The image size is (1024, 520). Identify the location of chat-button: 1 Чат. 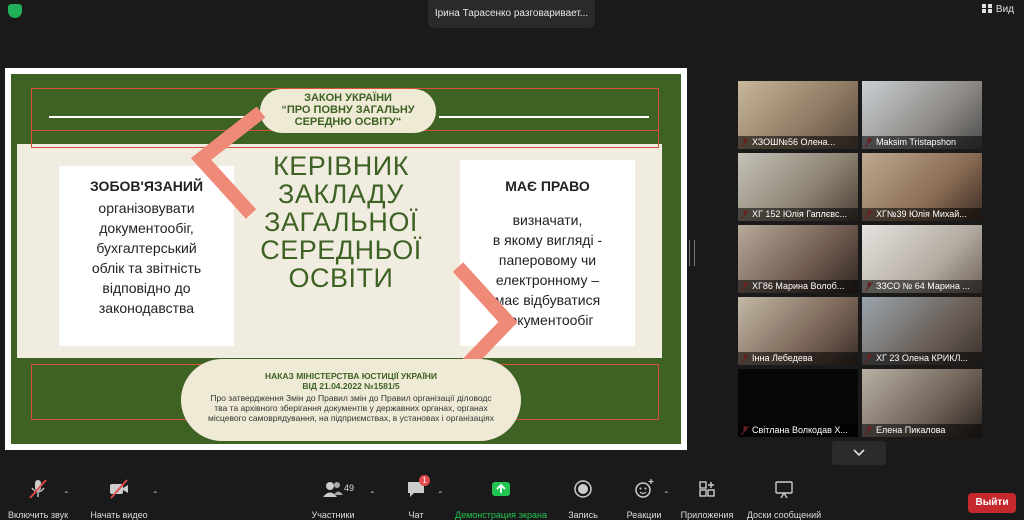
(416, 497).